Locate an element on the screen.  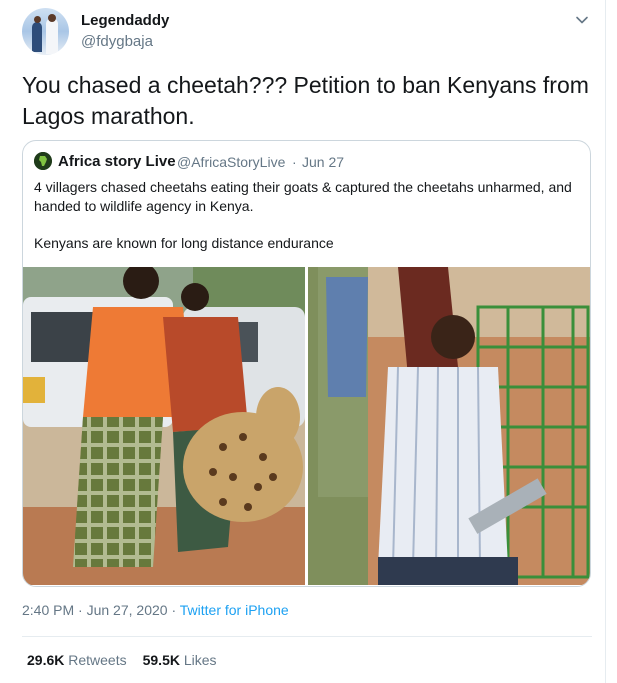
likes-count: 59.5K is located at coordinates (161, 660).